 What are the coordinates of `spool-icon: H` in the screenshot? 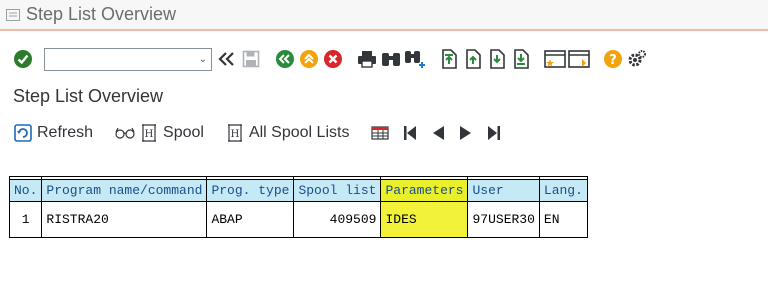 It's located at (149, 133).